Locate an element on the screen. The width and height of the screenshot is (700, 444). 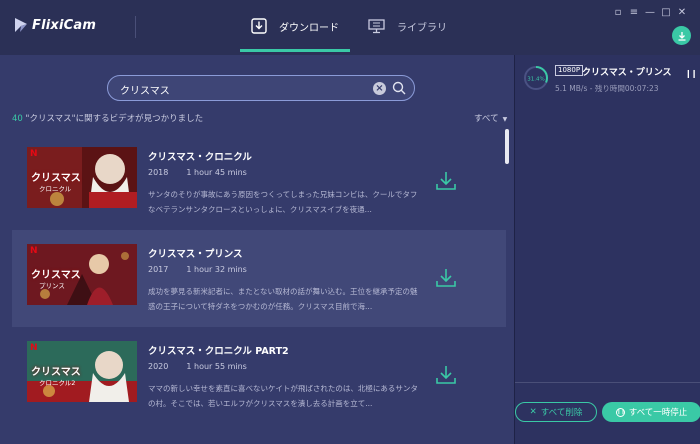
queue-divider is located at coordinates (607, 382).